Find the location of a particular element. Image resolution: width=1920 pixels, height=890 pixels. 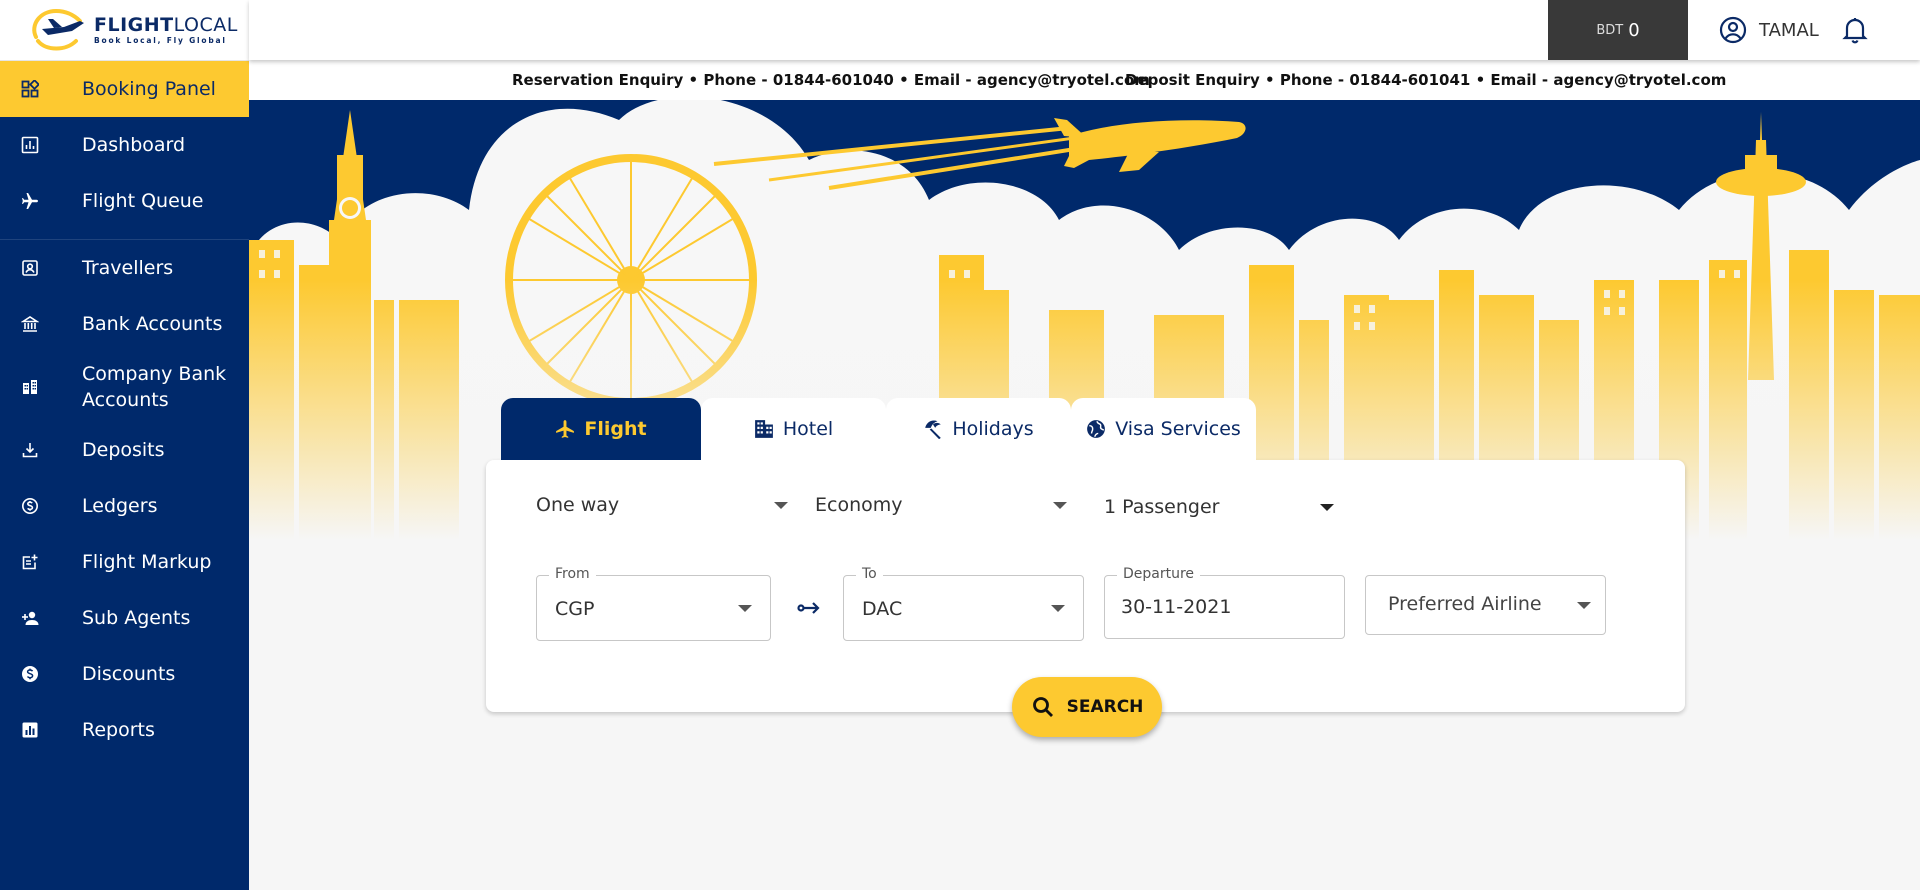

airline-placeholder: Preferred Airline is located at coordinates (1465, 604).